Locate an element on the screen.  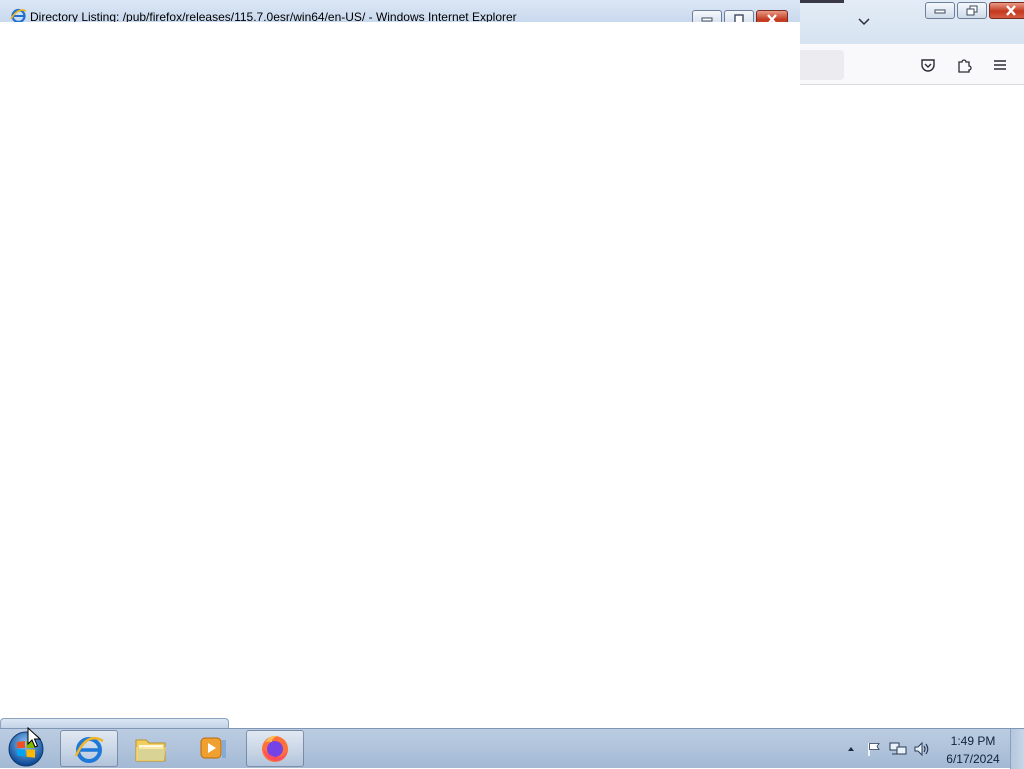
action-center-button is located at coordinates (874, 749).